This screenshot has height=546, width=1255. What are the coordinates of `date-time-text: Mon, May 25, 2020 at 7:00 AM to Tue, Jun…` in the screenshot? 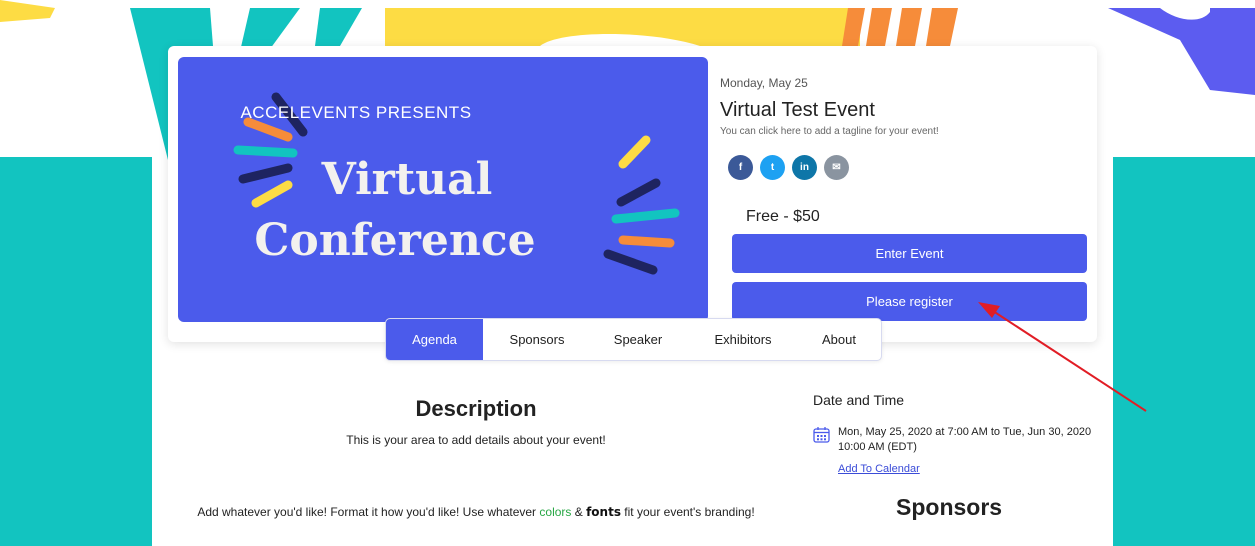 It's located at (965, 439).